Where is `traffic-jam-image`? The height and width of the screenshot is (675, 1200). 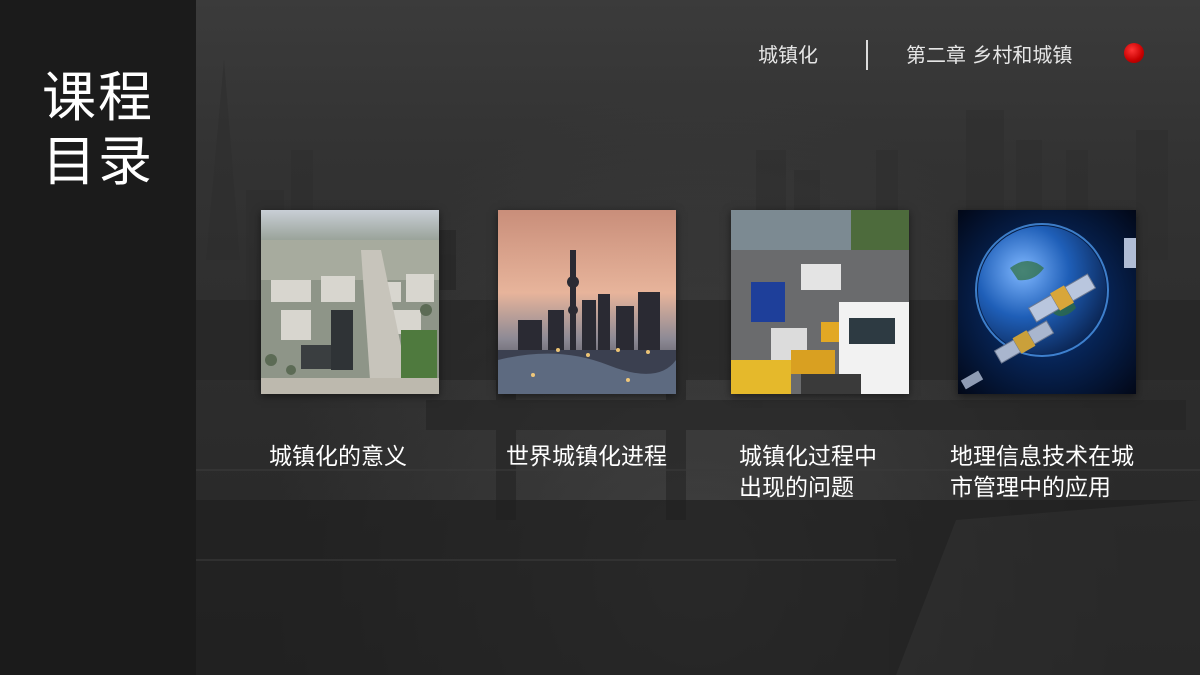
traffic-jam-image is located at coordinates (820, 302).